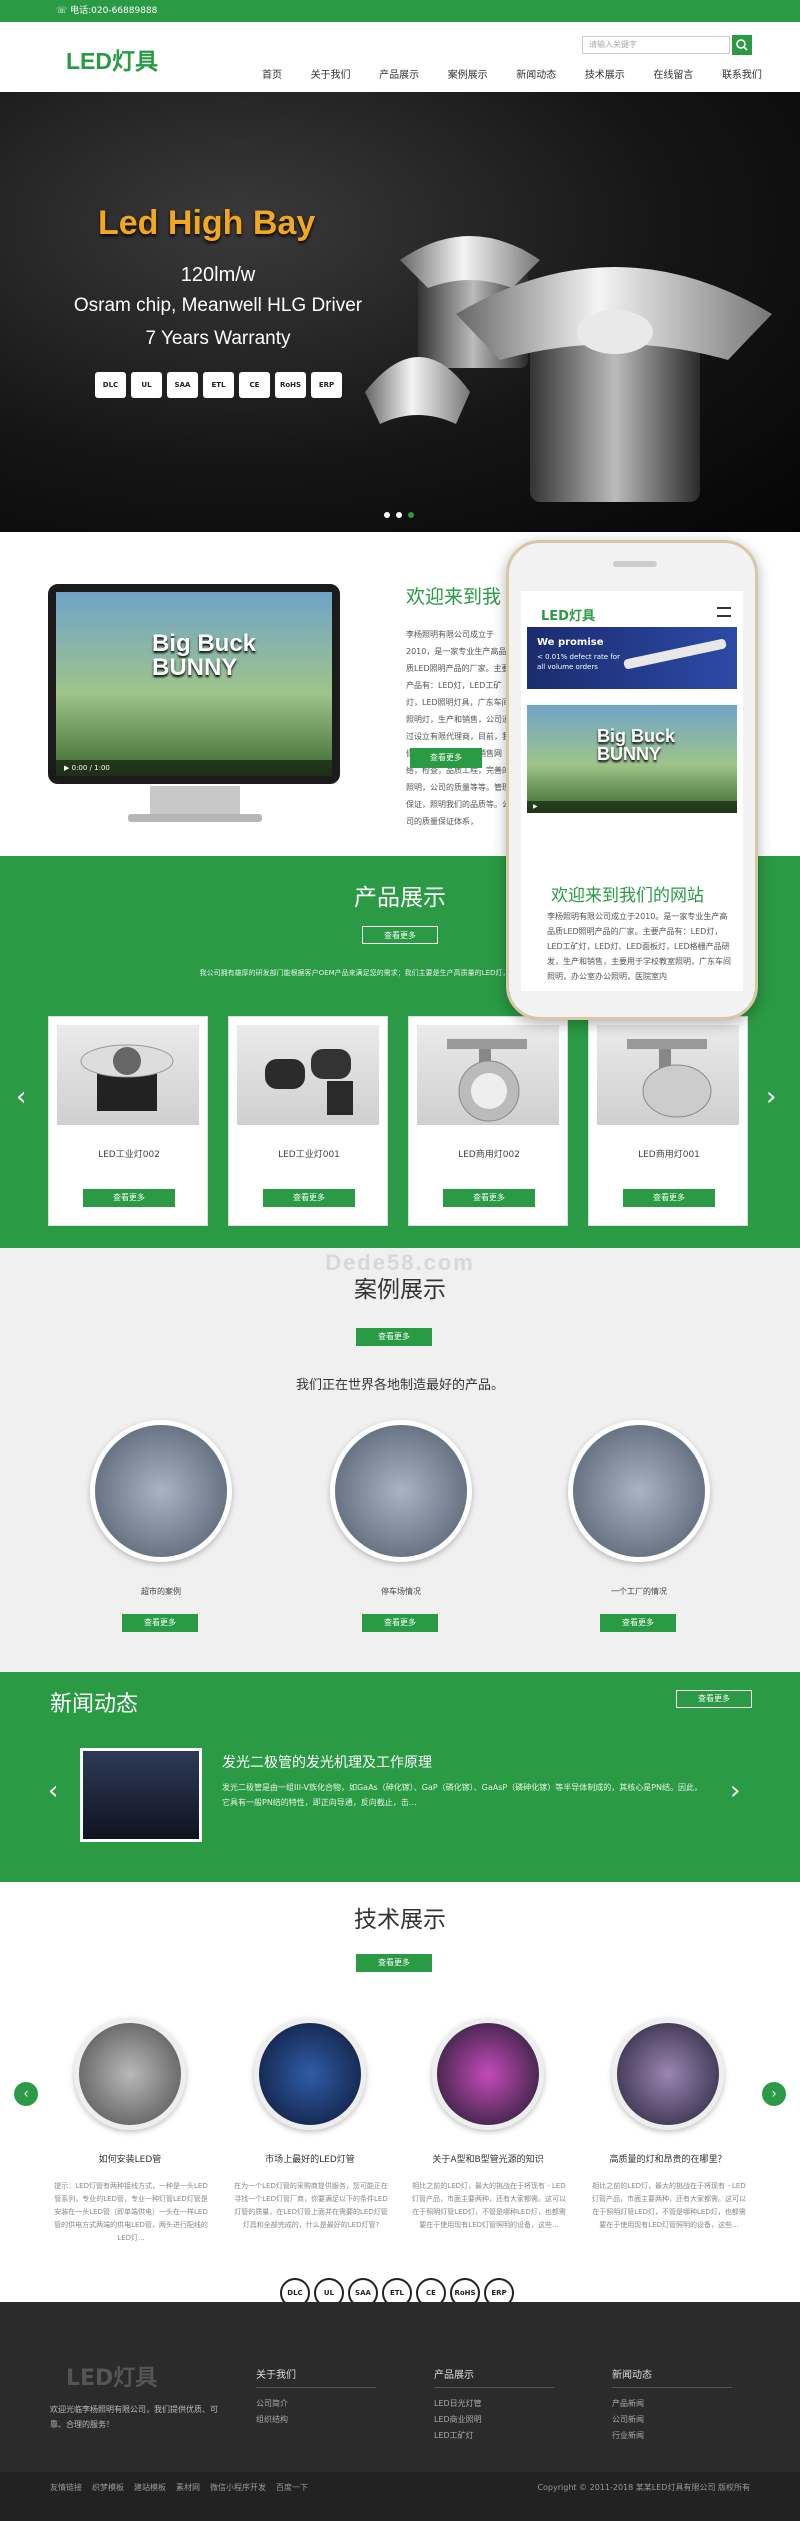  I want to click on footer-link: LED商业照明, so click(494, 2420).